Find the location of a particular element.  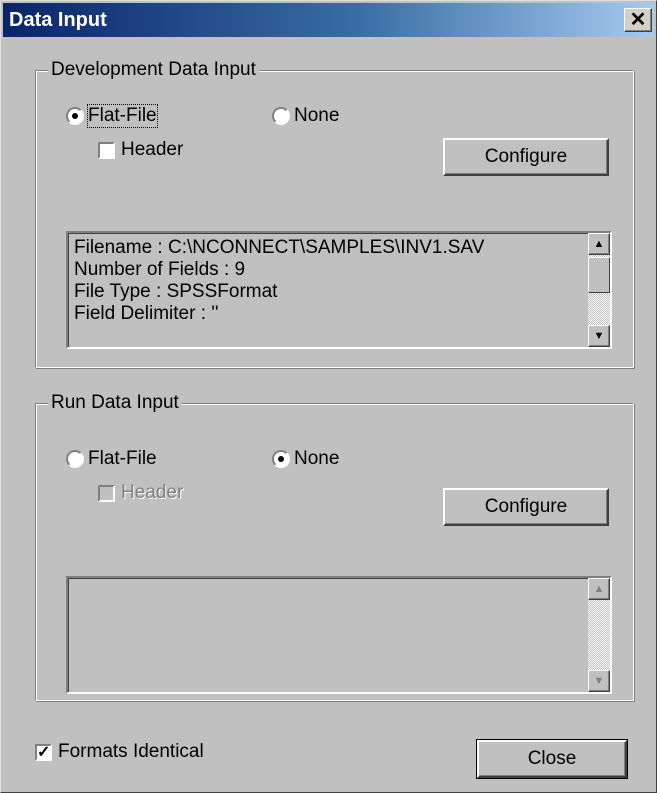

info-field-delimiter: Field Delimiter : '' is located at coordinates (146, 313).